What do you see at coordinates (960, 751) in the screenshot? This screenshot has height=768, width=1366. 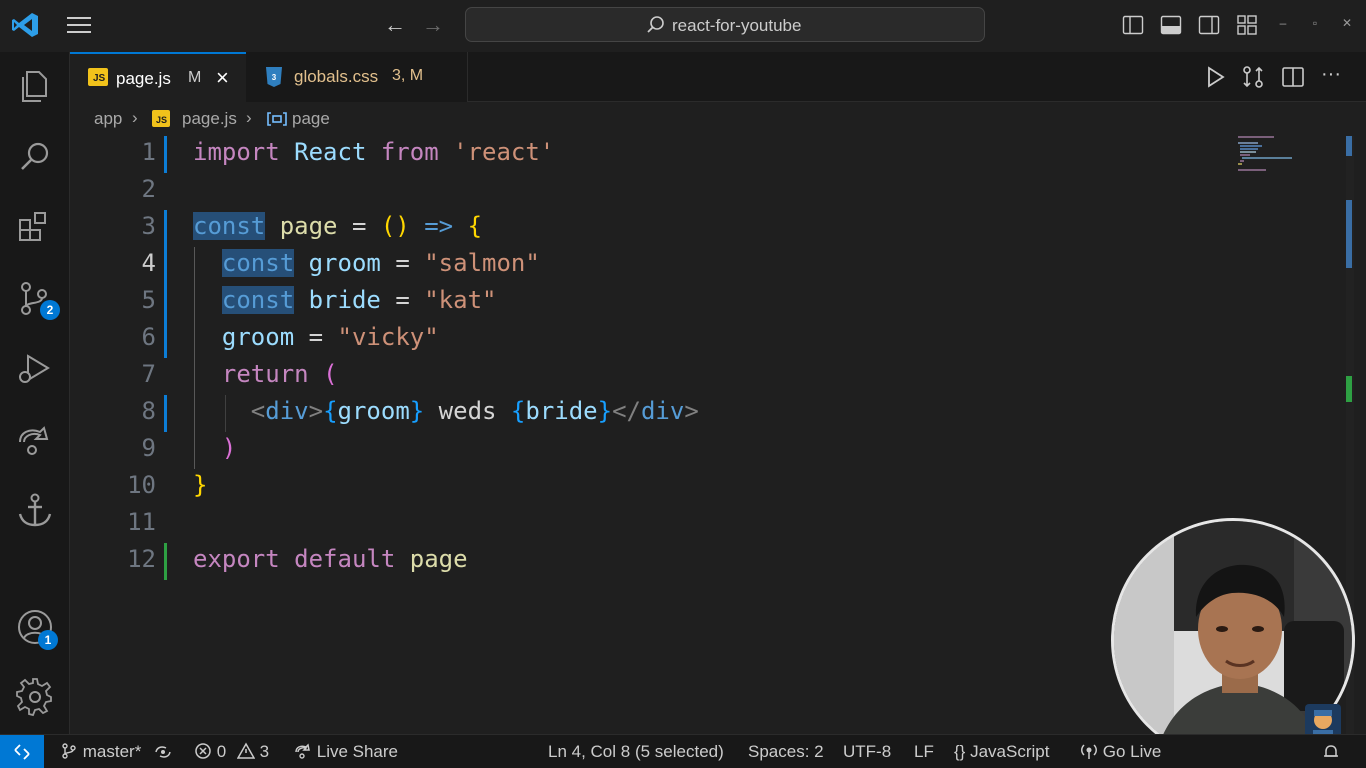 I see `braces-icon: {}` at bounding box center [960, 751].